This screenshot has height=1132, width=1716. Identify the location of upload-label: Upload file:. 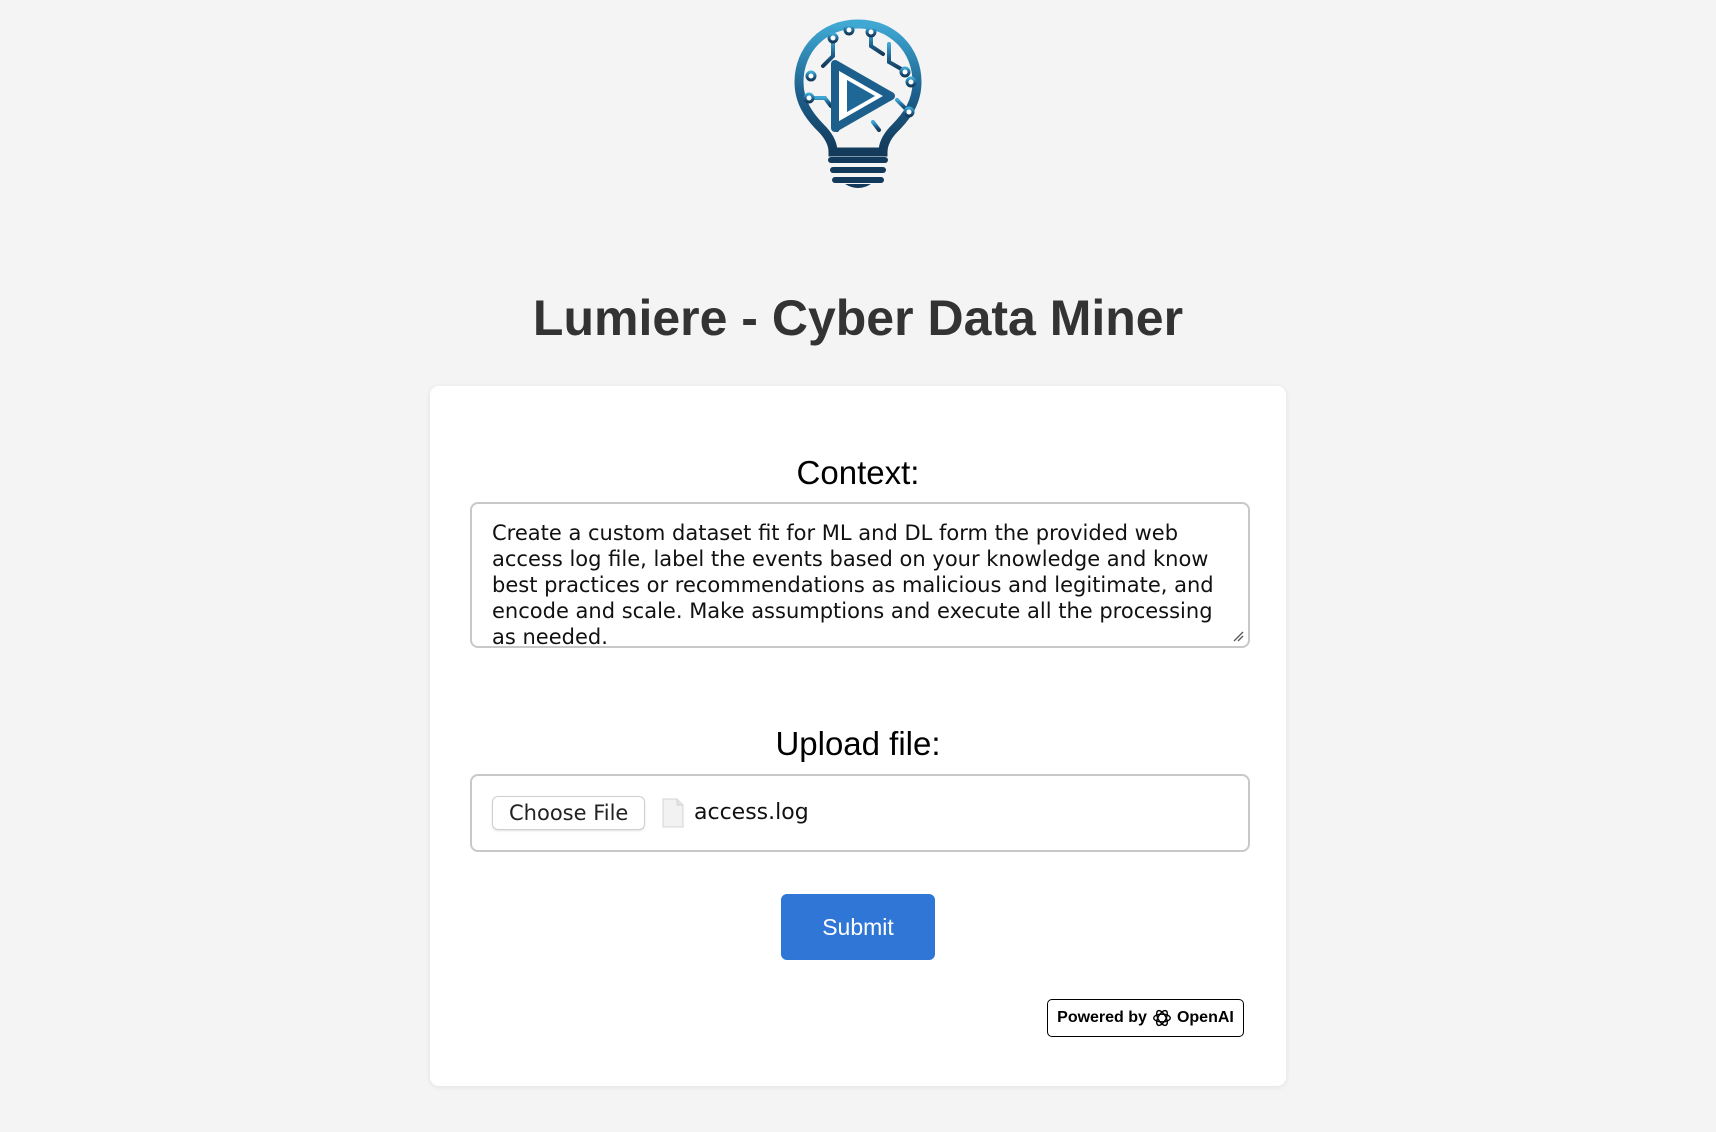
(858, 743).